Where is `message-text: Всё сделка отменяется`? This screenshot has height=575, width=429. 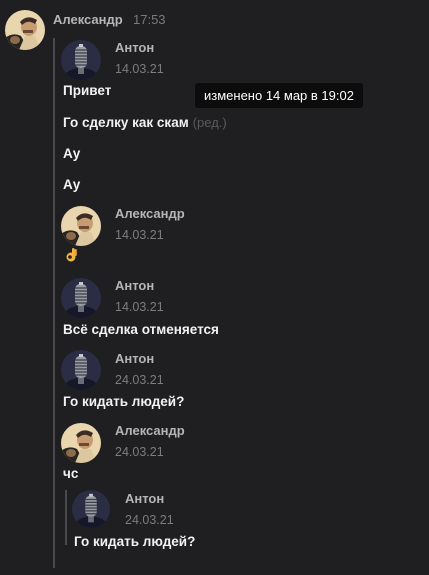
message-text: Всё сделка отменяется is located at coordinates (141, 329).